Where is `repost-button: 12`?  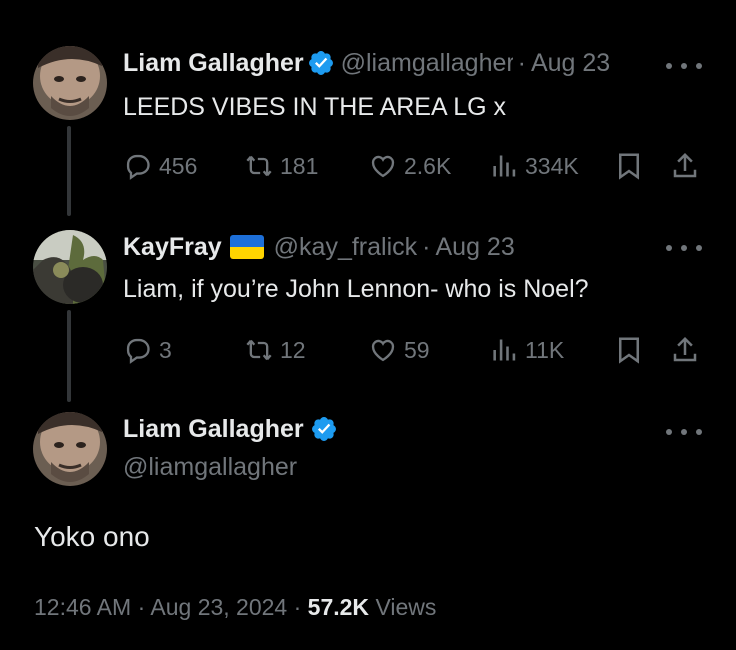
repost-button: 12 is located at coordinates (275, 350).